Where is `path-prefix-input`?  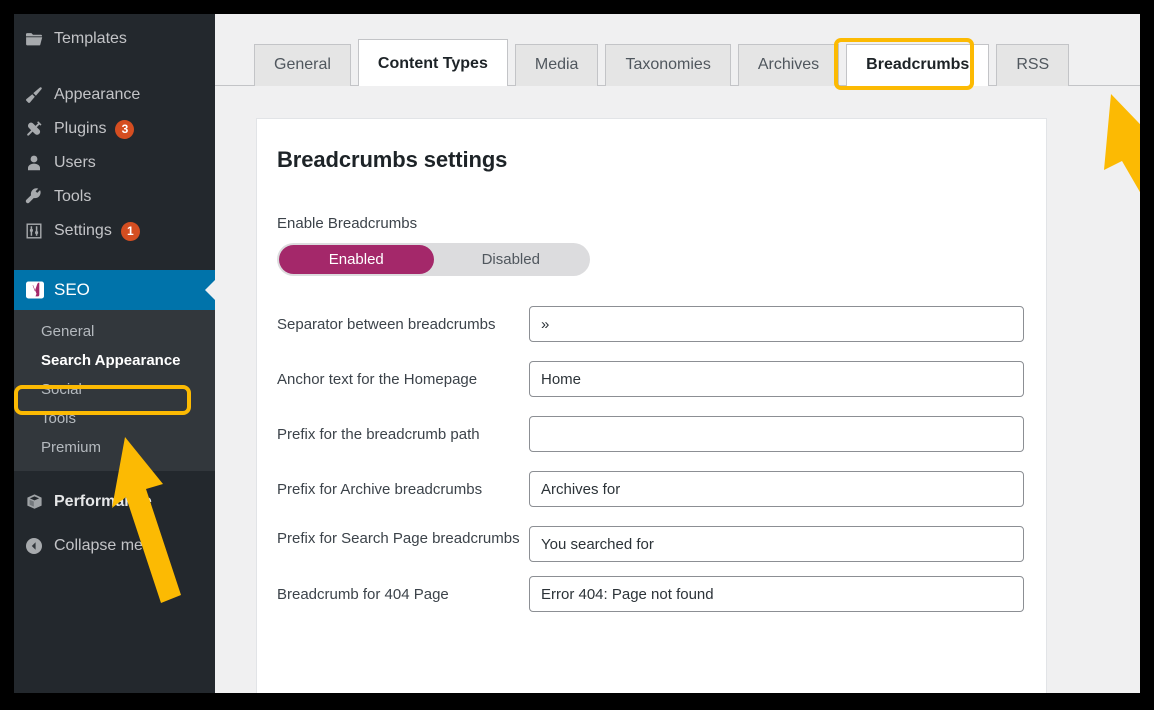
path-prefix-input is located at coordinates (776, 434).